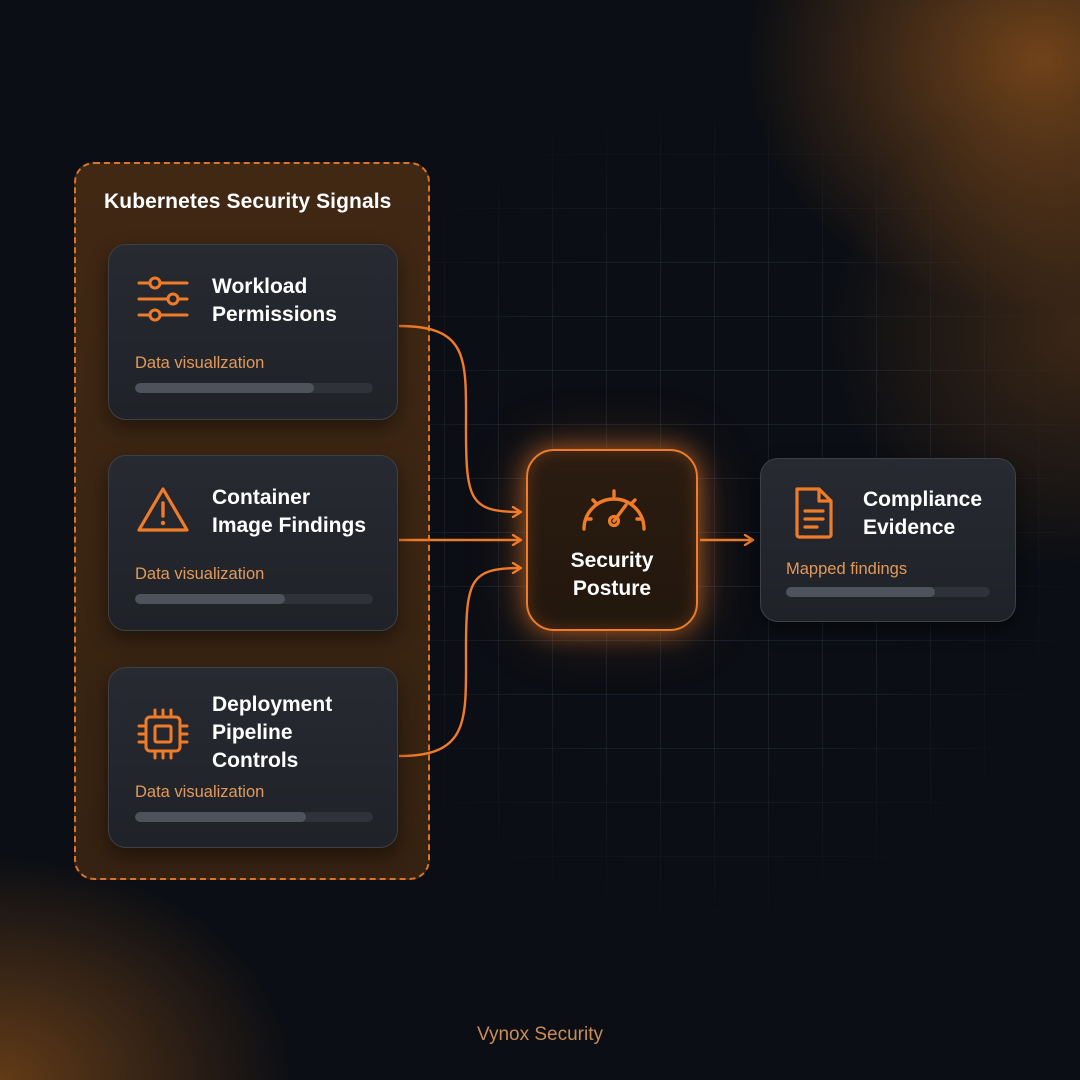 This screenshot has height=1080, width=1080. What do you see at coordinates (260, 286) in the screenshot?
I see `card-title-line: Workload` at bounding box center [260, 286].